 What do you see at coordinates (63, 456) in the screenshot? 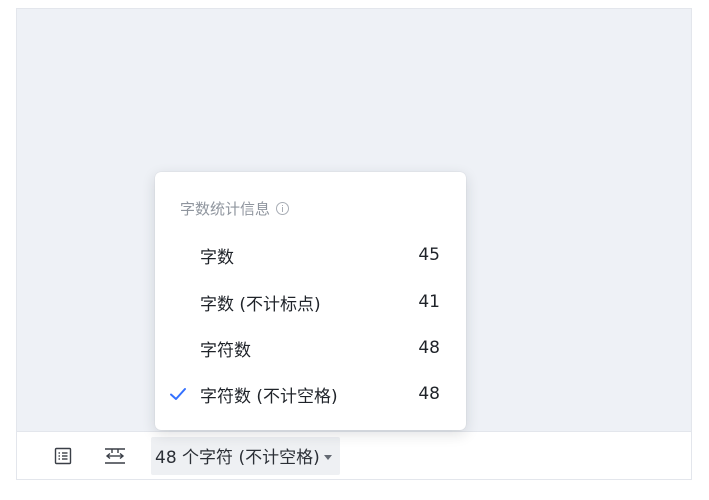
I see `list-outline-icon` at bounding box center [63, 456].